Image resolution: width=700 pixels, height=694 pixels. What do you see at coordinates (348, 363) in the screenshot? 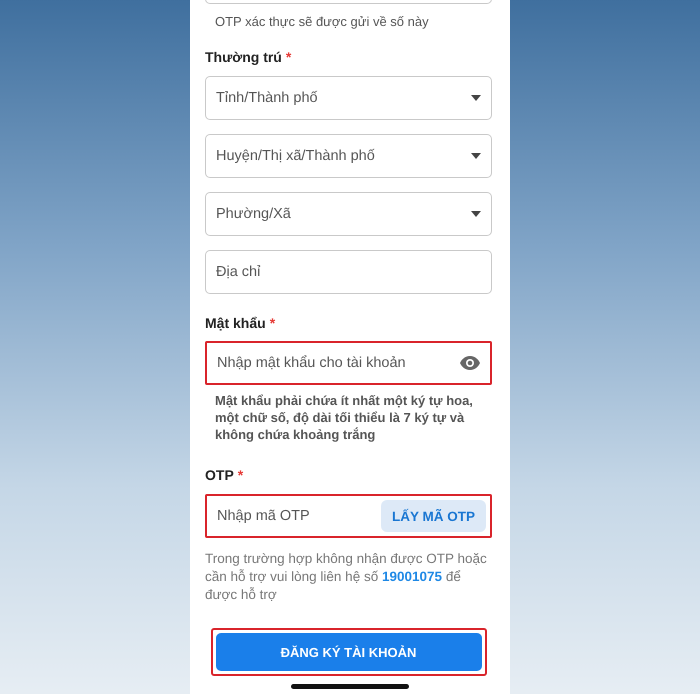
I see `password-field: Nhập mật khẩu cho tài khoản` at bounding box center [348, 363].